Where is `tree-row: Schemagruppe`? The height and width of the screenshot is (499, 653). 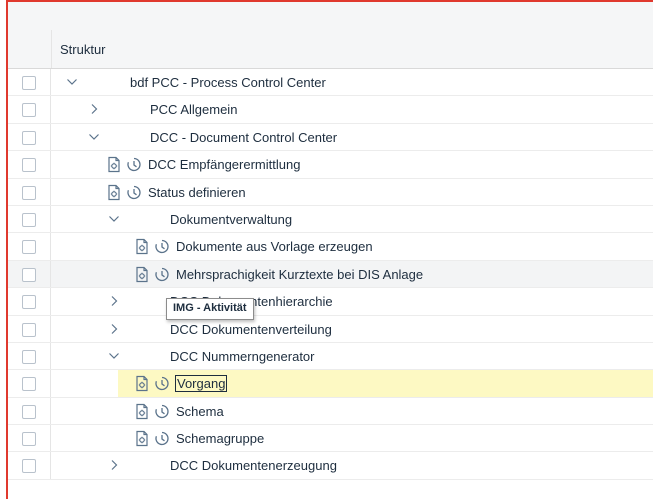
tree-row: Schemagruppe is located at coordinates (330, 439).